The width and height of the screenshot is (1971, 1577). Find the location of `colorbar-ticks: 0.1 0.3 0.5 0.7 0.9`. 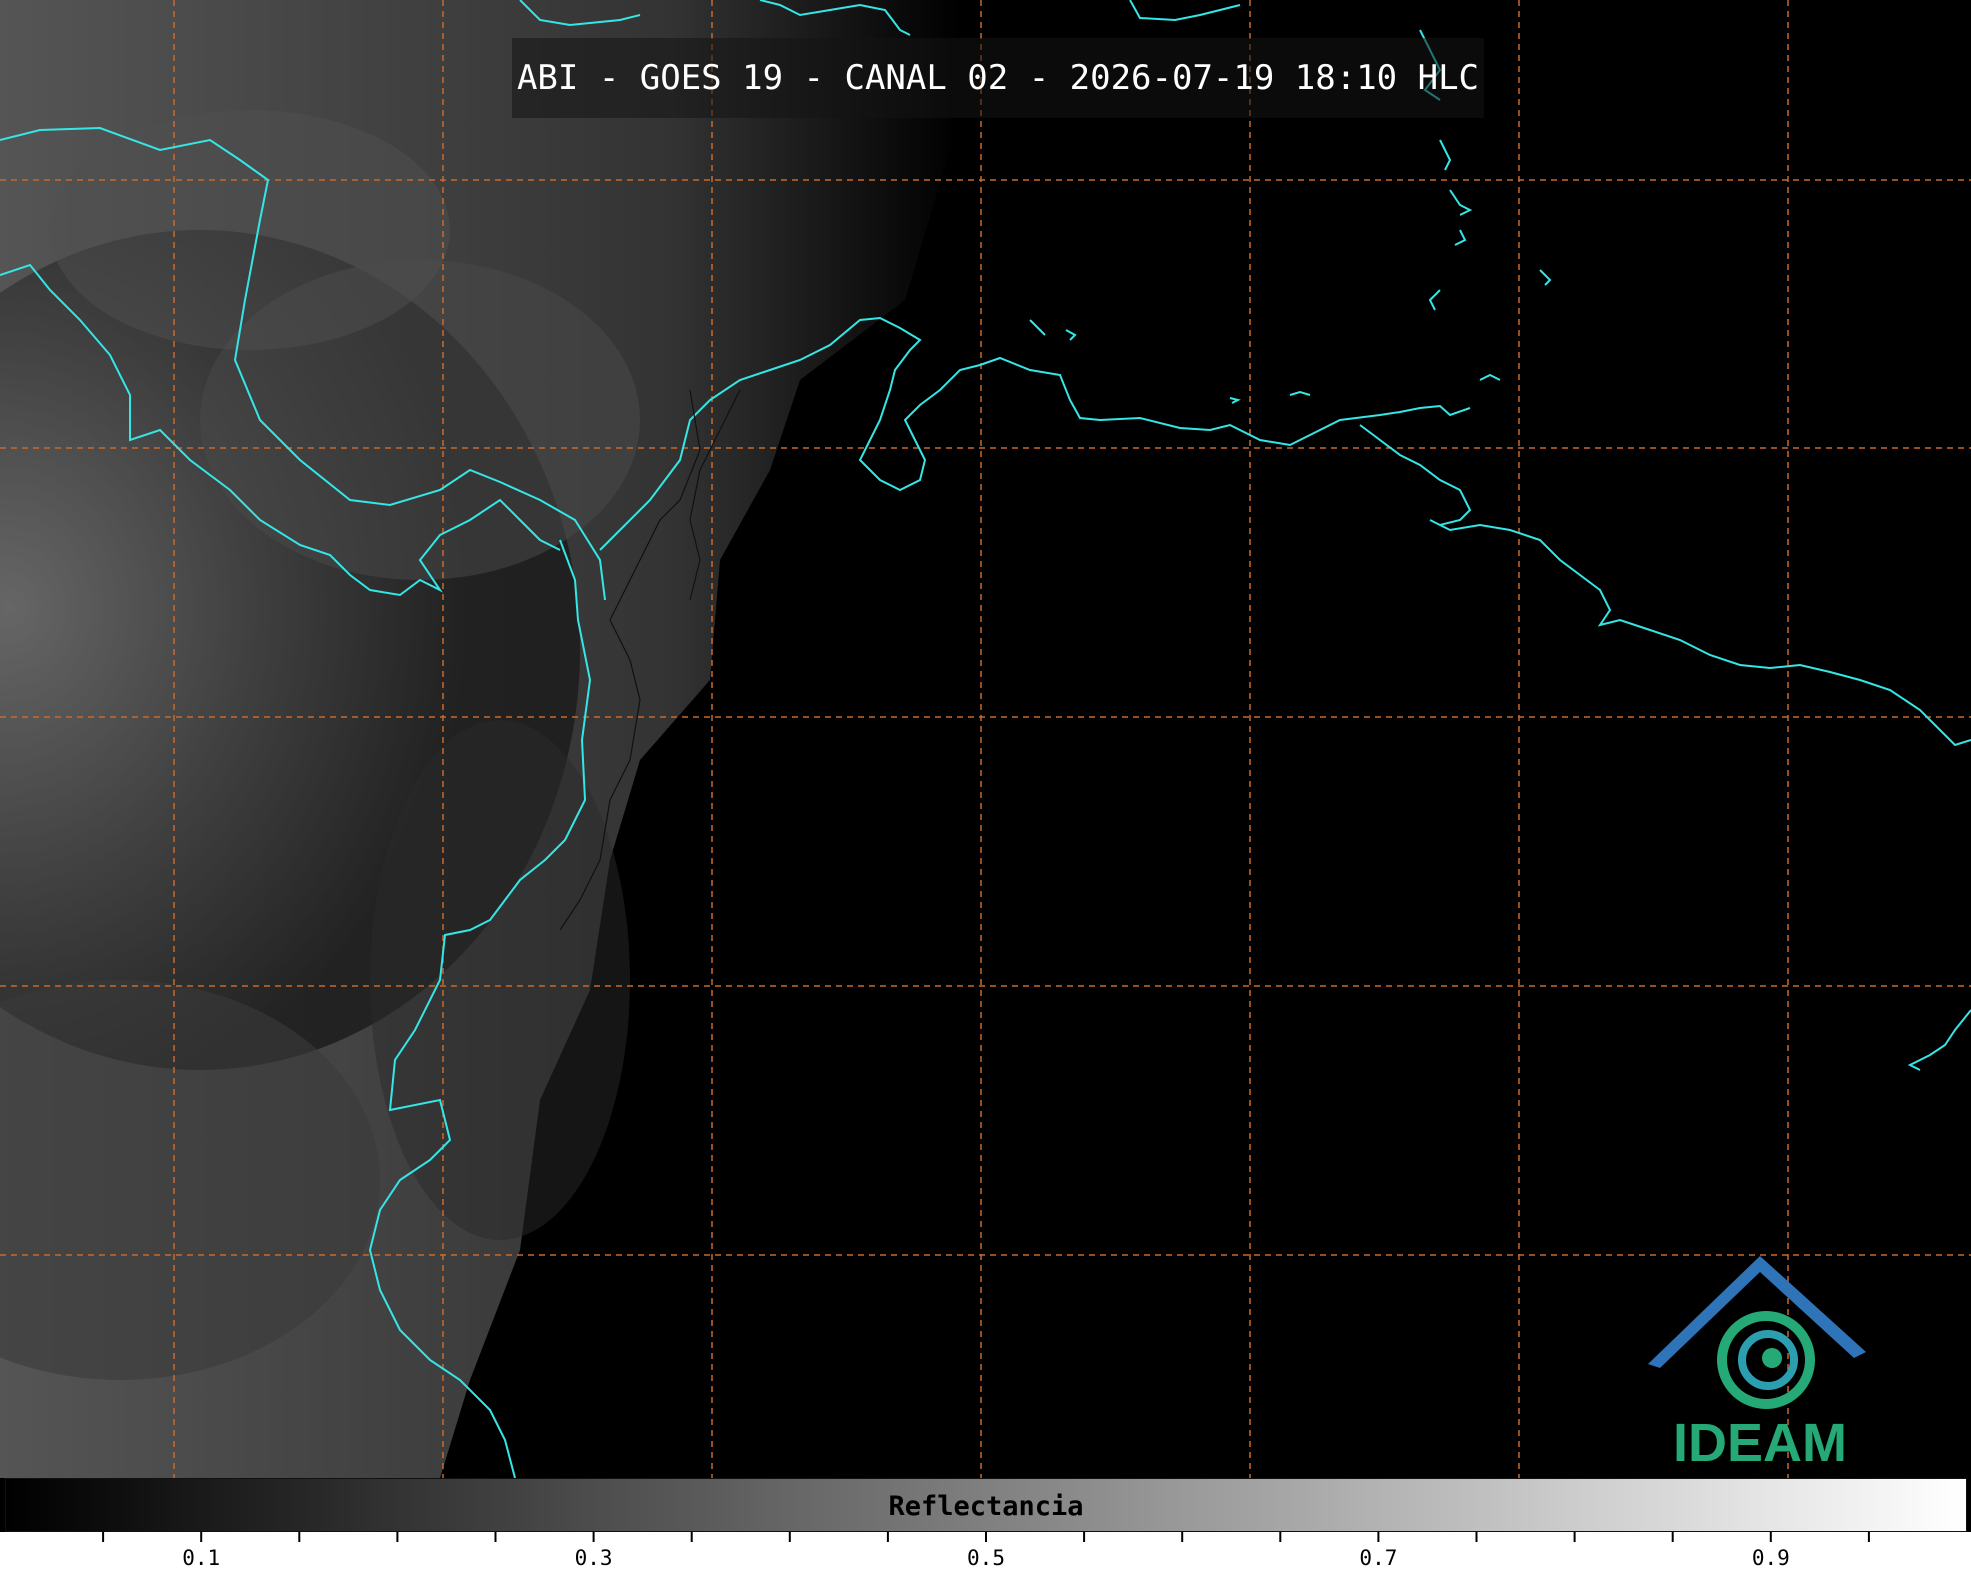

colorbar-ticks: 0.1 0.3 0.5 0.7 0.9 is located at coordinates (985, 1554).